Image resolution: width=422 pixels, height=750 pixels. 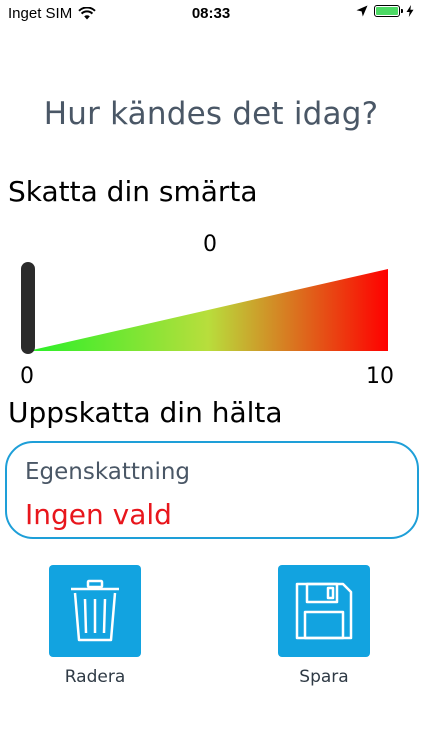 What do you see at coordinates (28, 308) in the screenshot?
I see `pain-slider-handle` at bounding box center [28, 308].